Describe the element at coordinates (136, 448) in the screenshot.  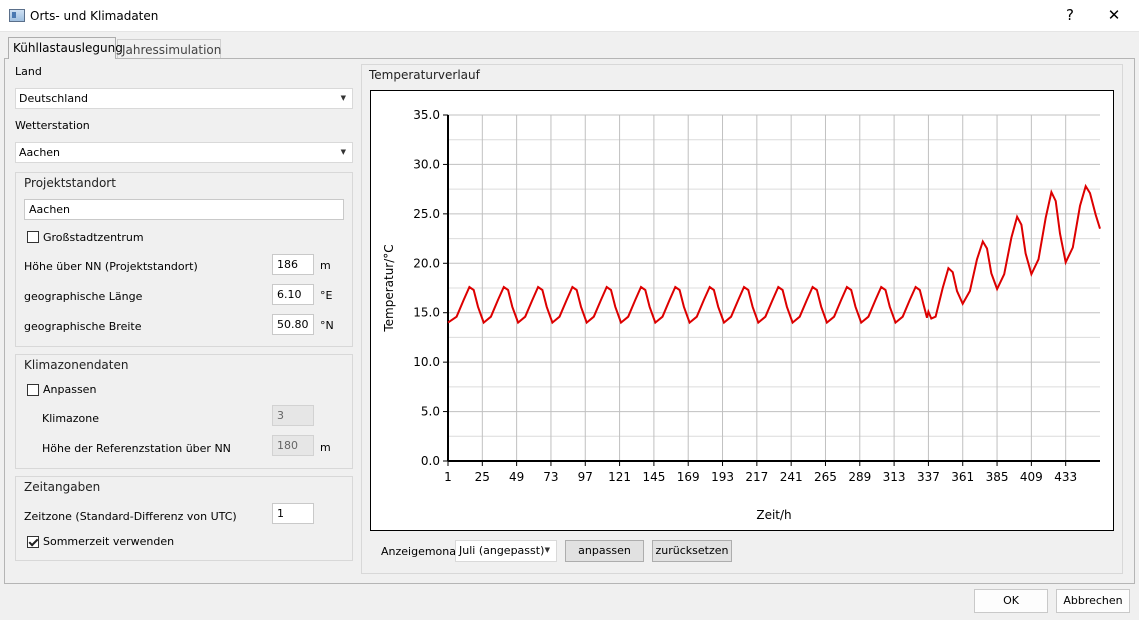
I see `referenzstation-label: Höhe der Referenzstation über NN` at that location.